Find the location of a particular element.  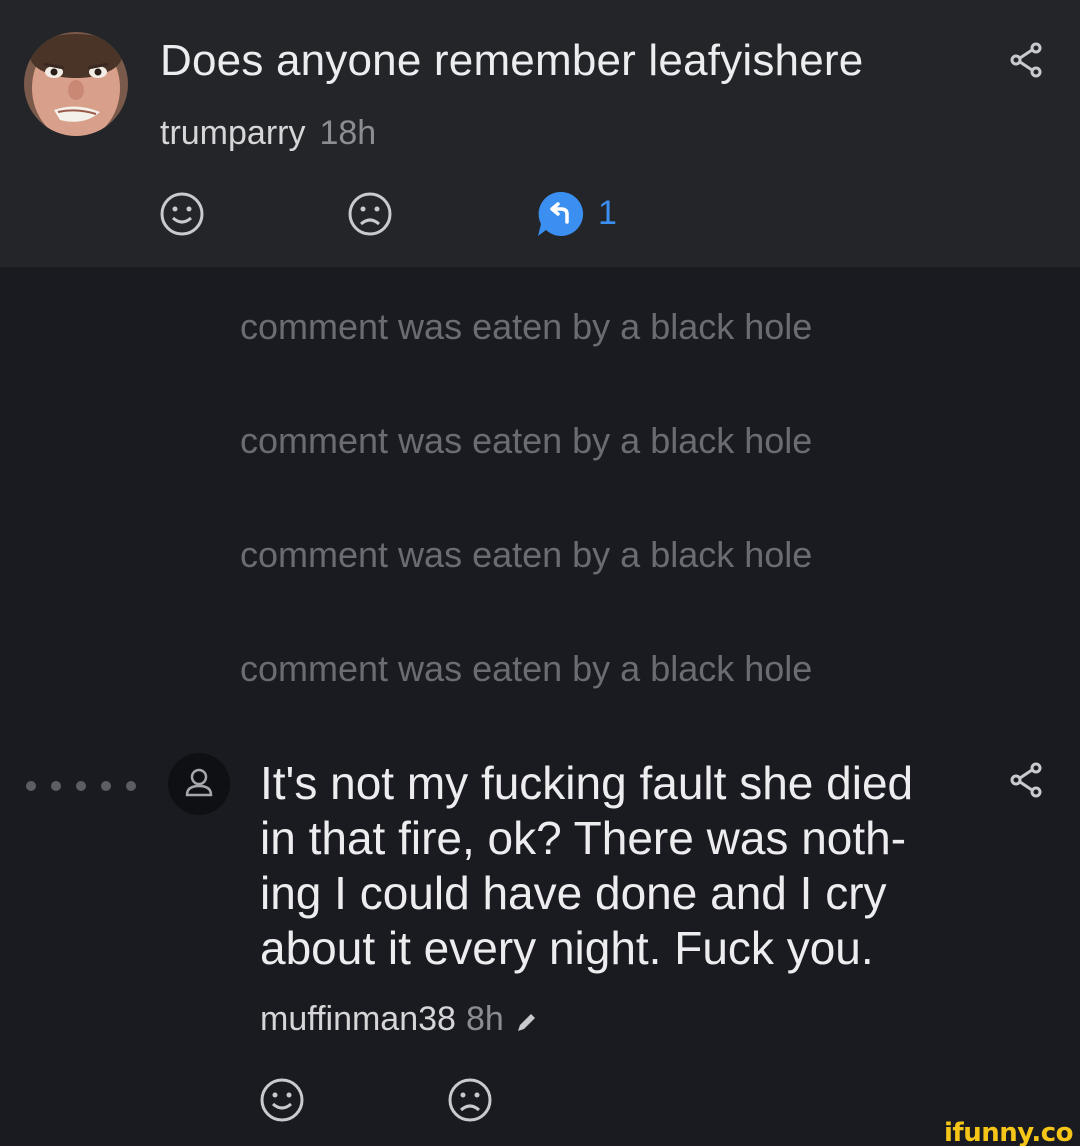

comment-line: about it every night. Fuck you. is located at coordinates (567, 948).